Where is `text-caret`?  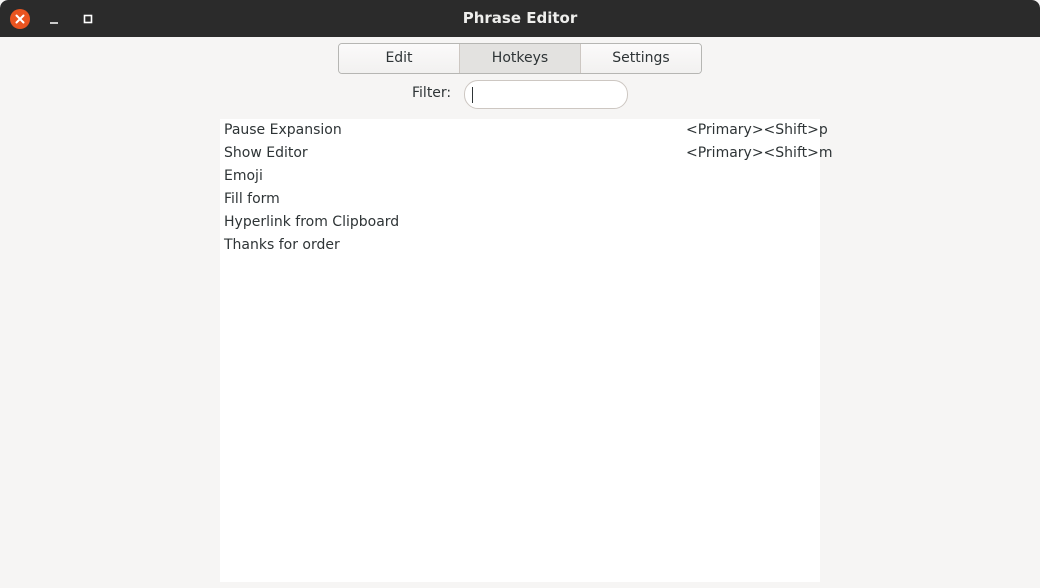 text-caret is located at coordinates (472, 95).